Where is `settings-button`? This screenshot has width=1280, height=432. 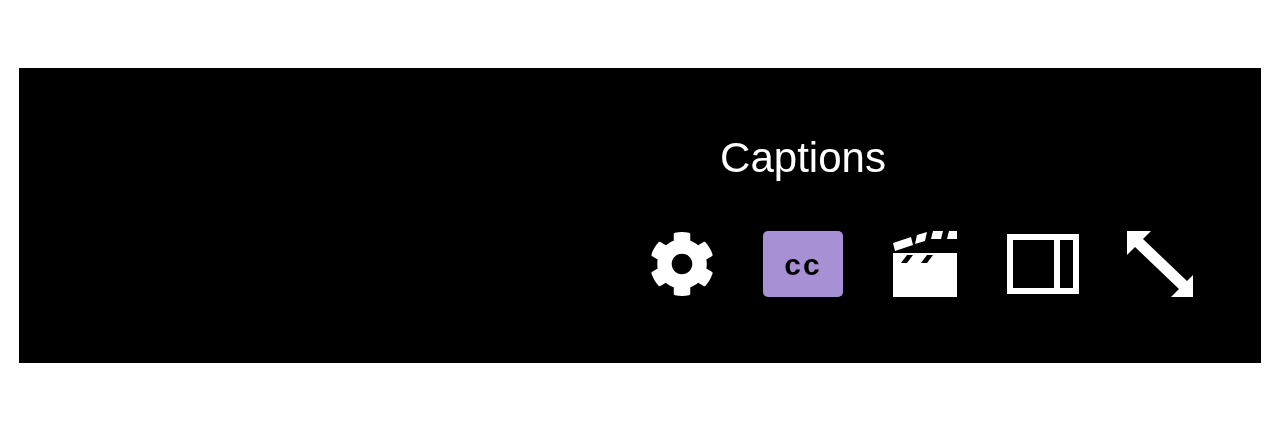
settings-button is located at coordinates (682, 264).